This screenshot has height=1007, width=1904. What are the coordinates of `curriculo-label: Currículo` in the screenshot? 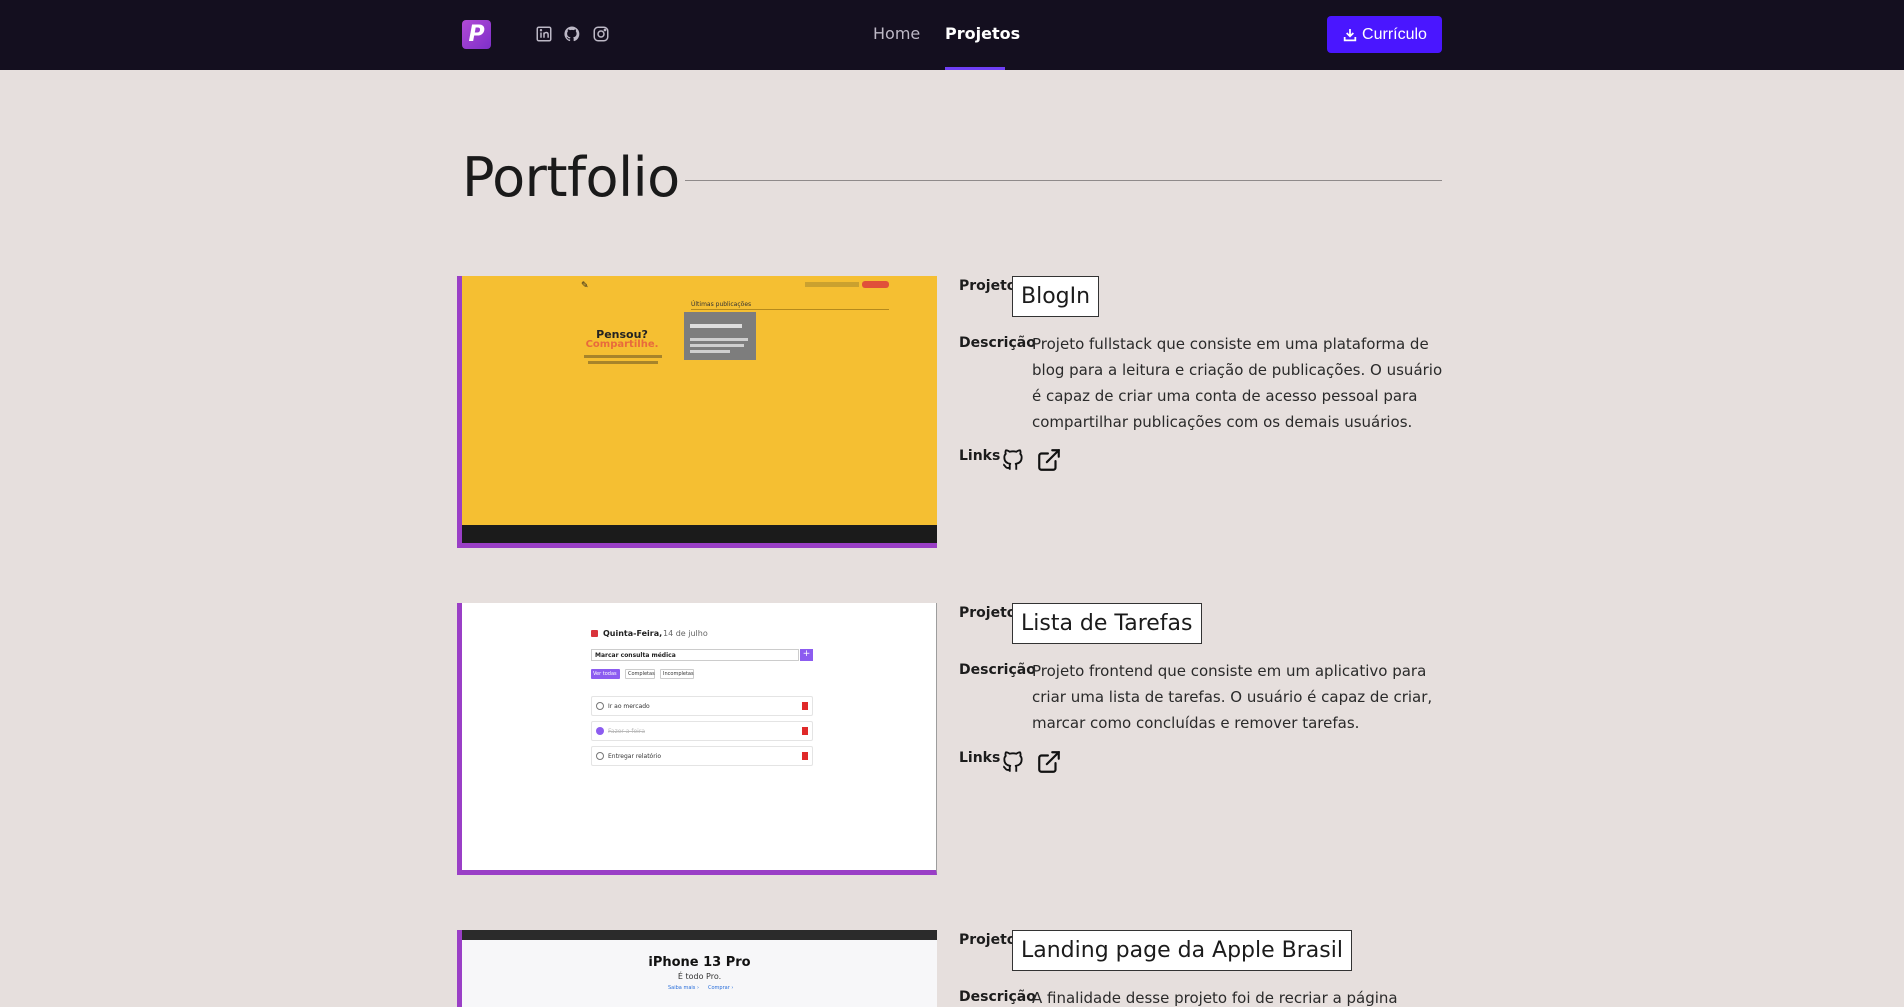 It's located at (1394, 34).